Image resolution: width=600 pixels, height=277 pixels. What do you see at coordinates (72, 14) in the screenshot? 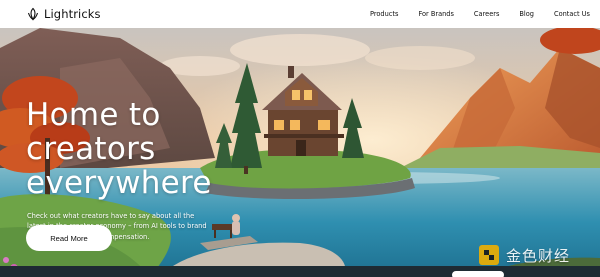
I see `brand-name: Lightricks` at bounding box center [72, 14].